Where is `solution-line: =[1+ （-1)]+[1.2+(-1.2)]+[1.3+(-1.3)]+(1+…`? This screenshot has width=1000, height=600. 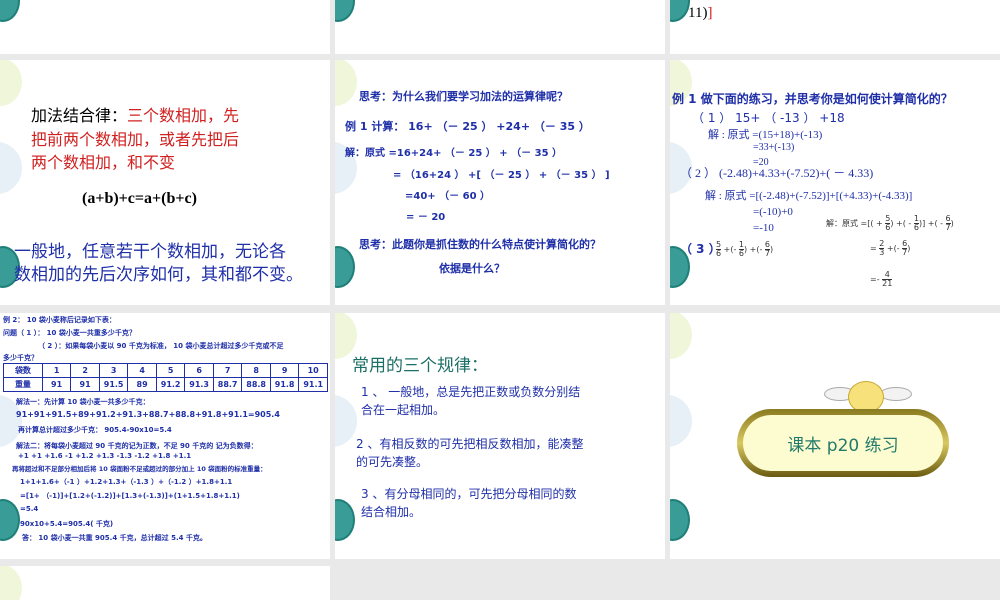
solution-line: =[1+ （-1)]+[1.2+(-1.2)]+[1.3+(-1.3)]+(1+… is located at coordinates (130, 496).